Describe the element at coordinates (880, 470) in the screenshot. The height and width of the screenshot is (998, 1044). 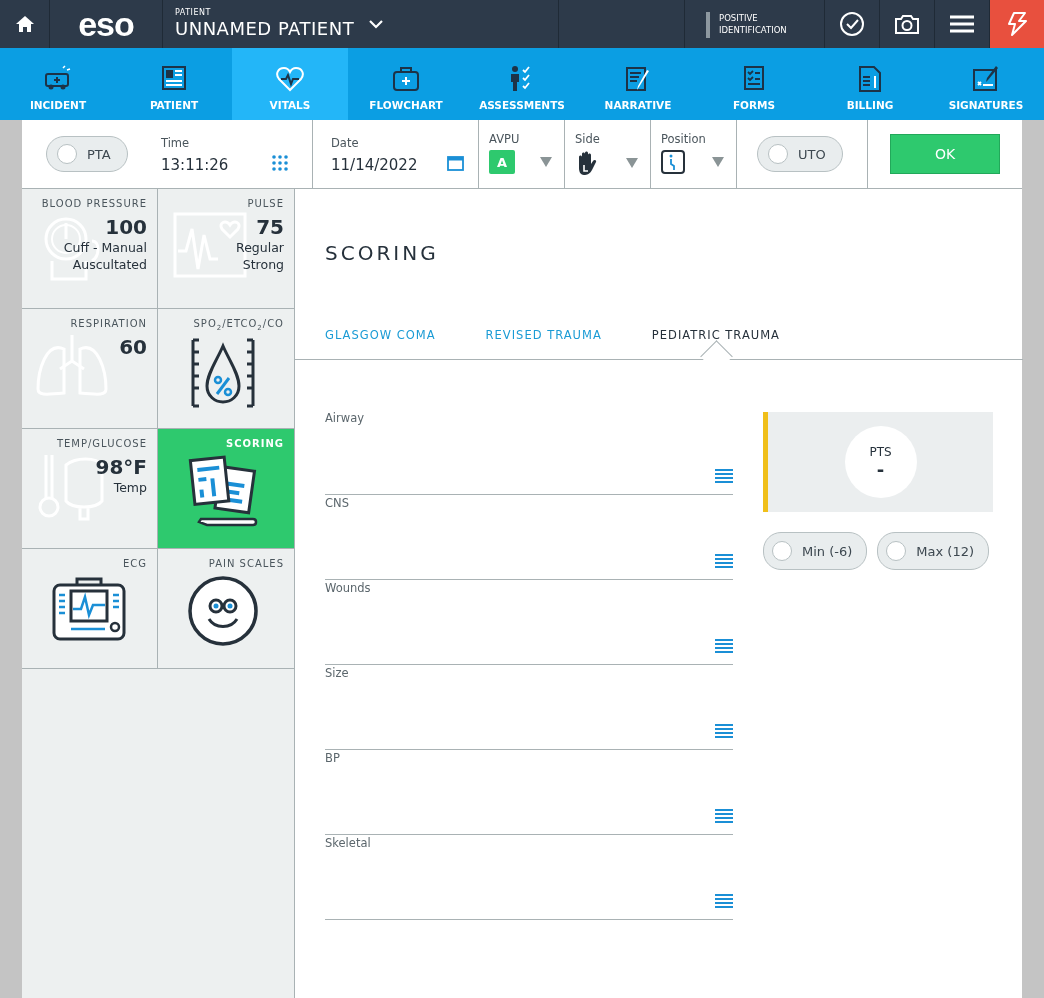
I see `points-value: -` at that location.